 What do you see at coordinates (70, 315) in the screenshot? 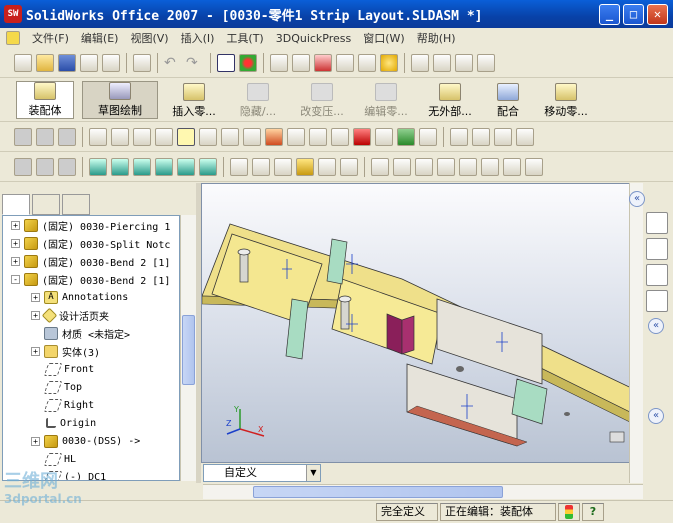
I see `tree-node-design-binder: + 设计活页夹` at bounding box center [70, 315].